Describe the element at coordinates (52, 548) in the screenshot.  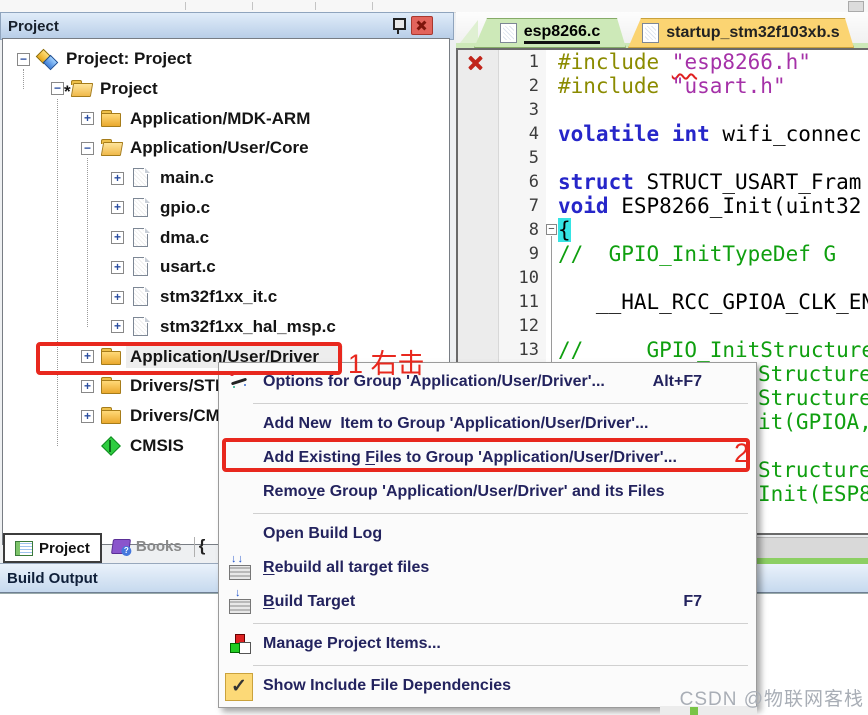
I see `tab-project: Project` at that location.